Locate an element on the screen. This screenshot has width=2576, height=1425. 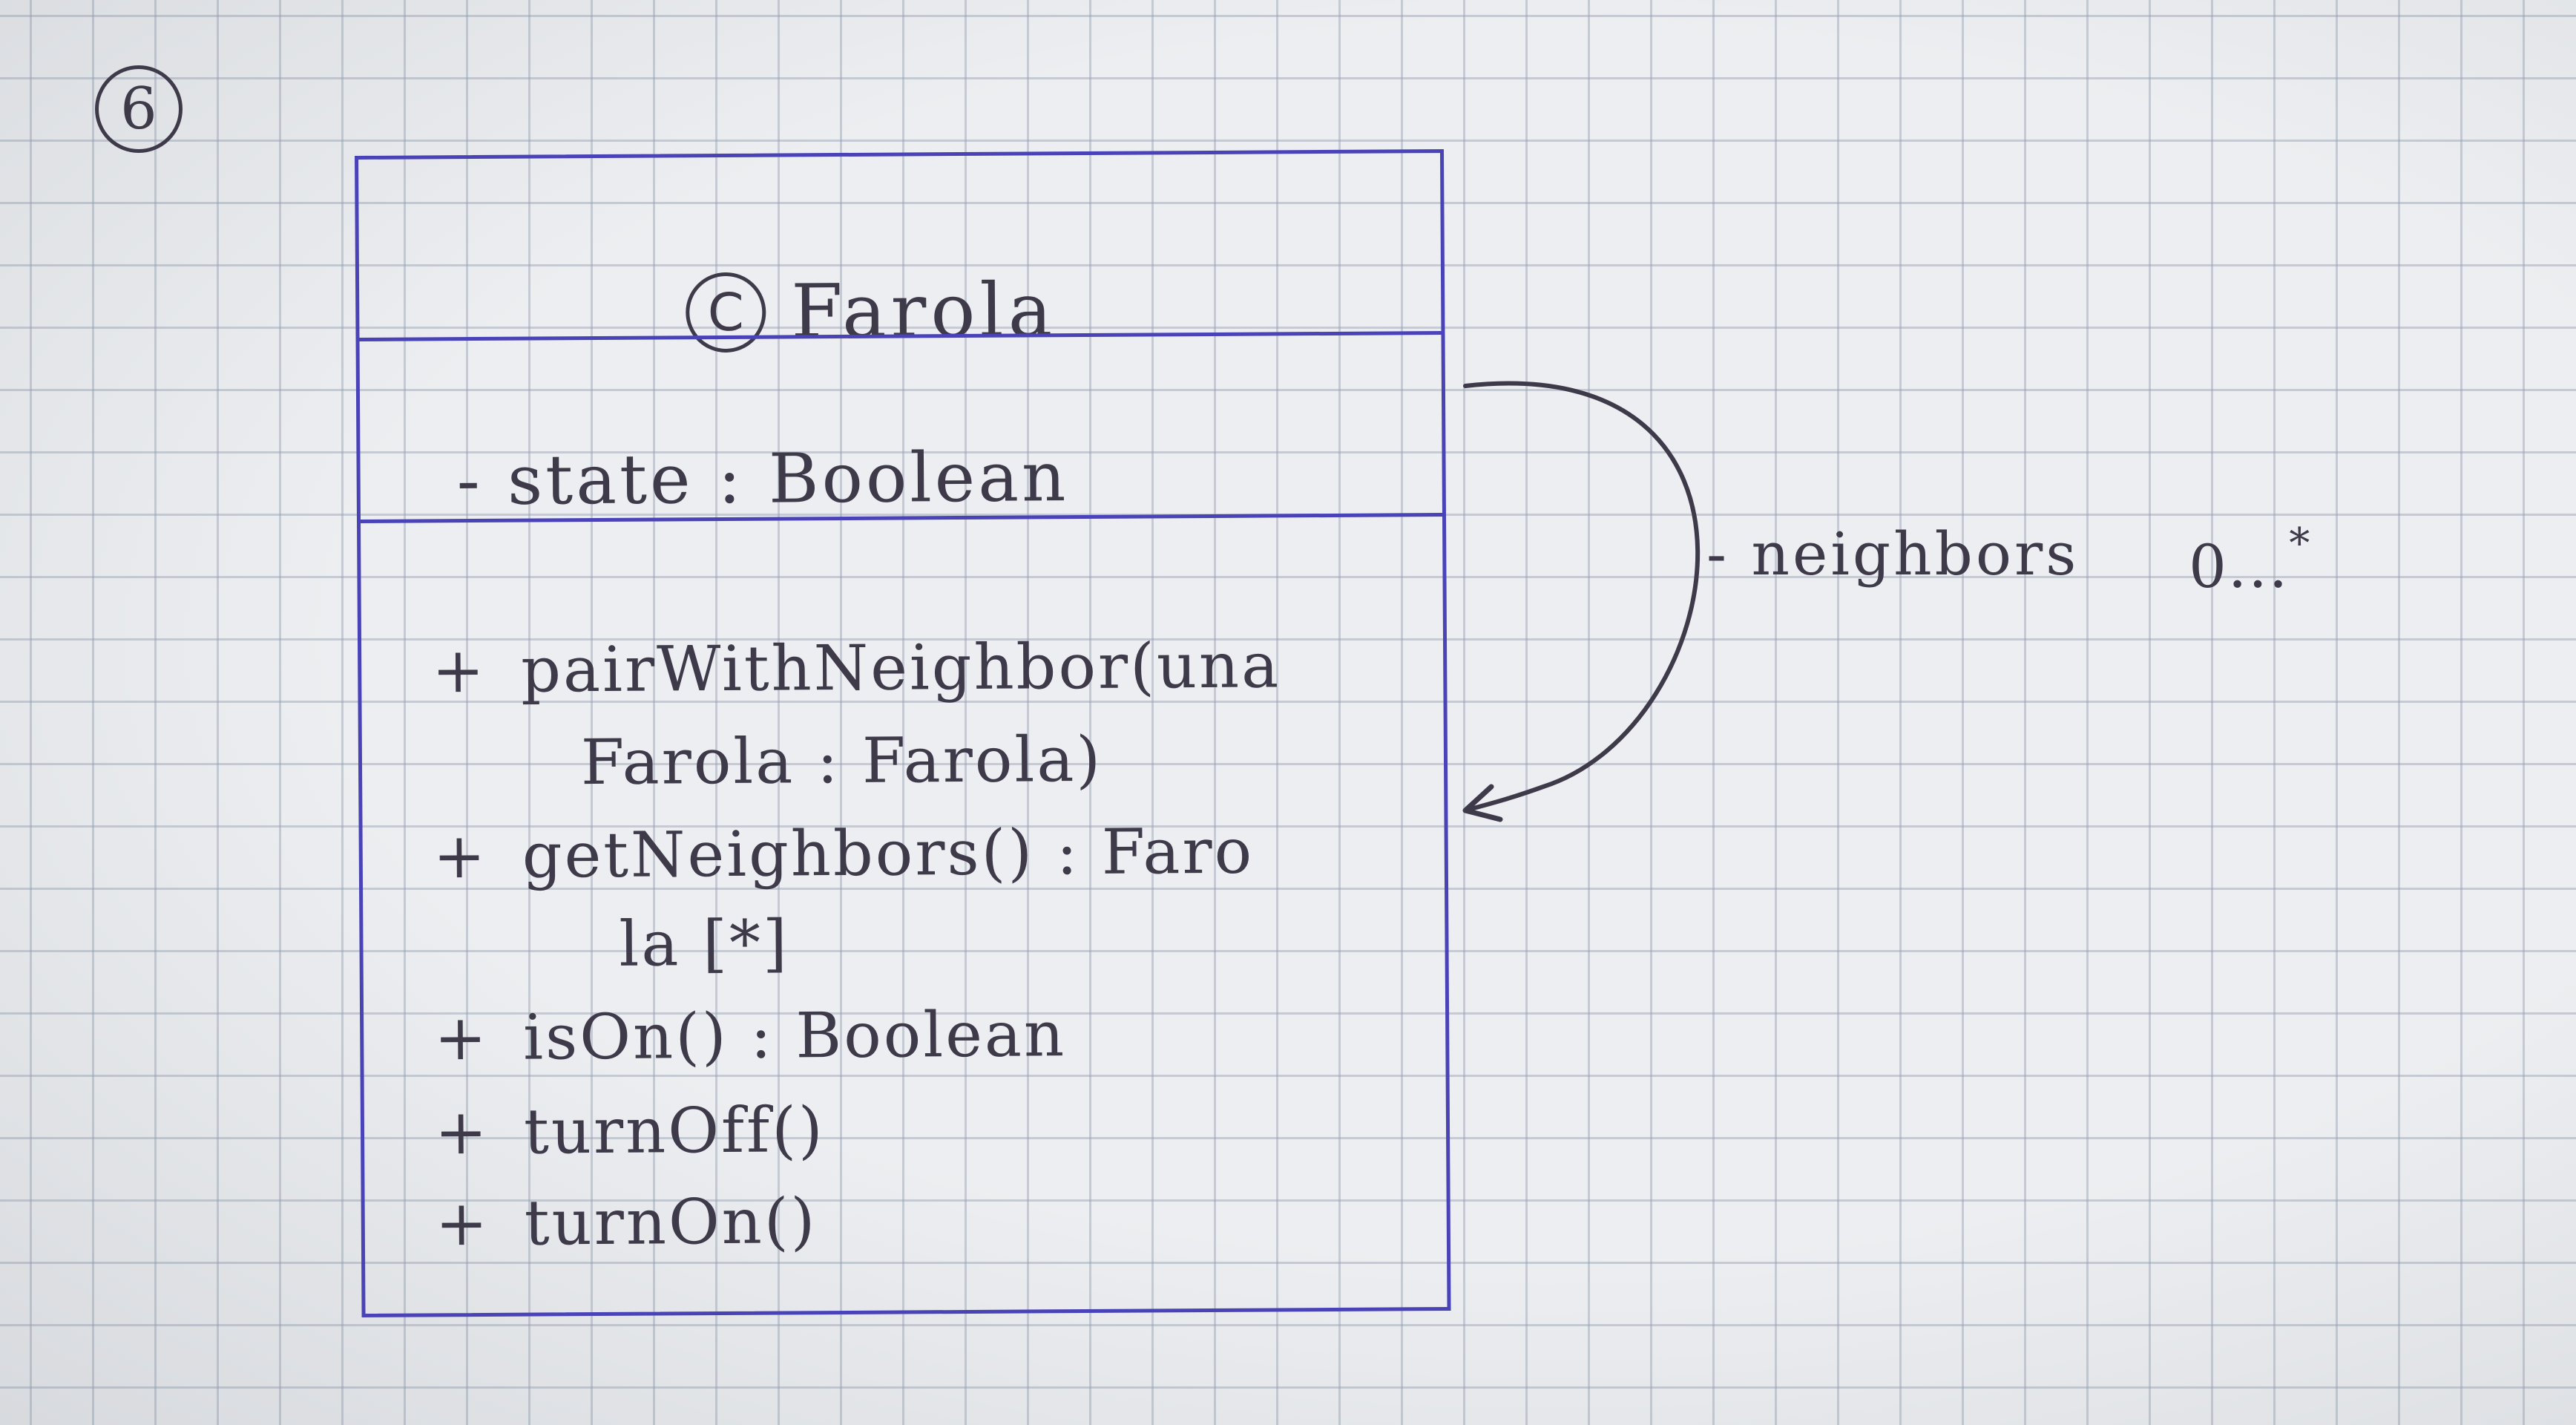
method-is-on: + isOn() : Boolean is located at coordinates (750, 1036).